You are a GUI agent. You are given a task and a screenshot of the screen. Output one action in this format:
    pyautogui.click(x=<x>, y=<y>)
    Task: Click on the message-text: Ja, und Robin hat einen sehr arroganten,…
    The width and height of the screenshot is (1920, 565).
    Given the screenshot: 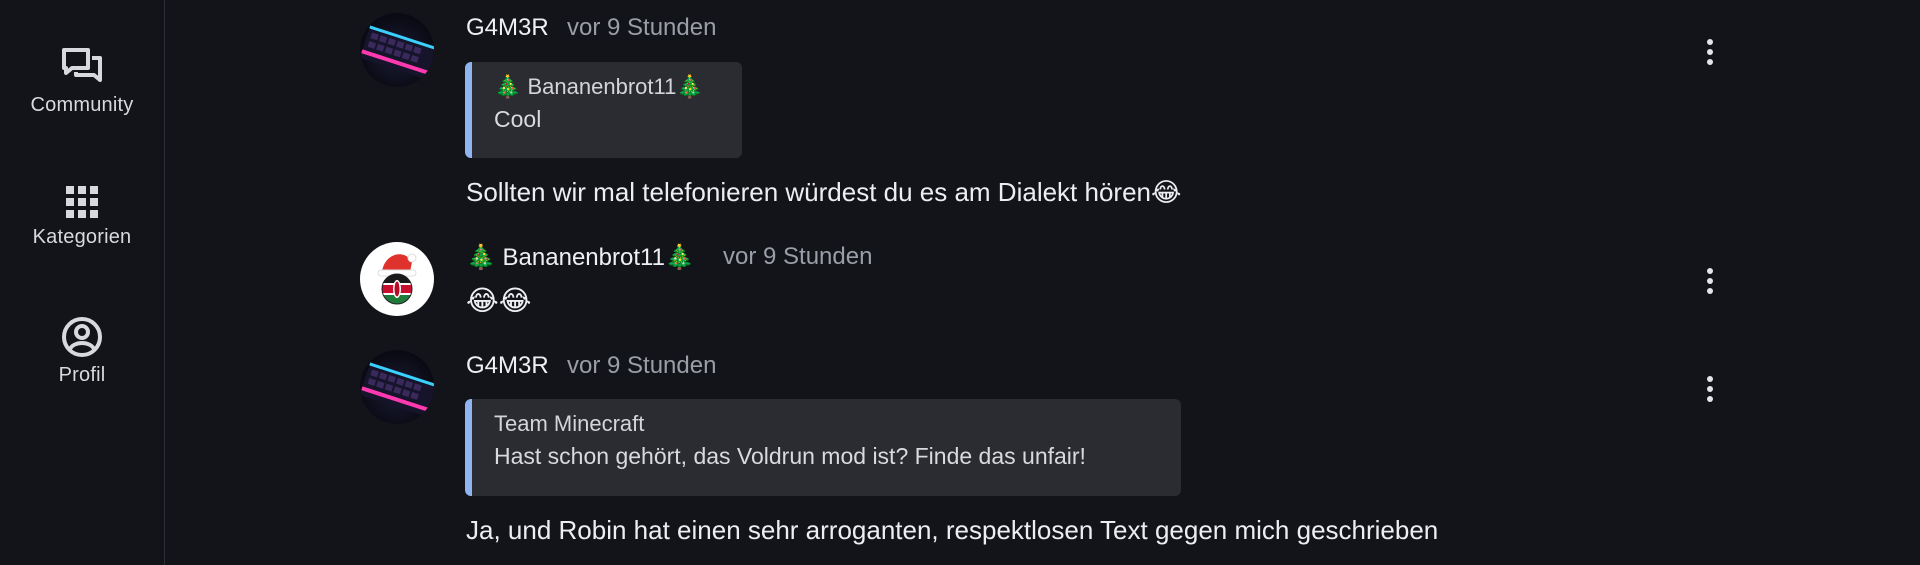 What is the action you would take?
    pyautogui.click(x=952, y=530)
    